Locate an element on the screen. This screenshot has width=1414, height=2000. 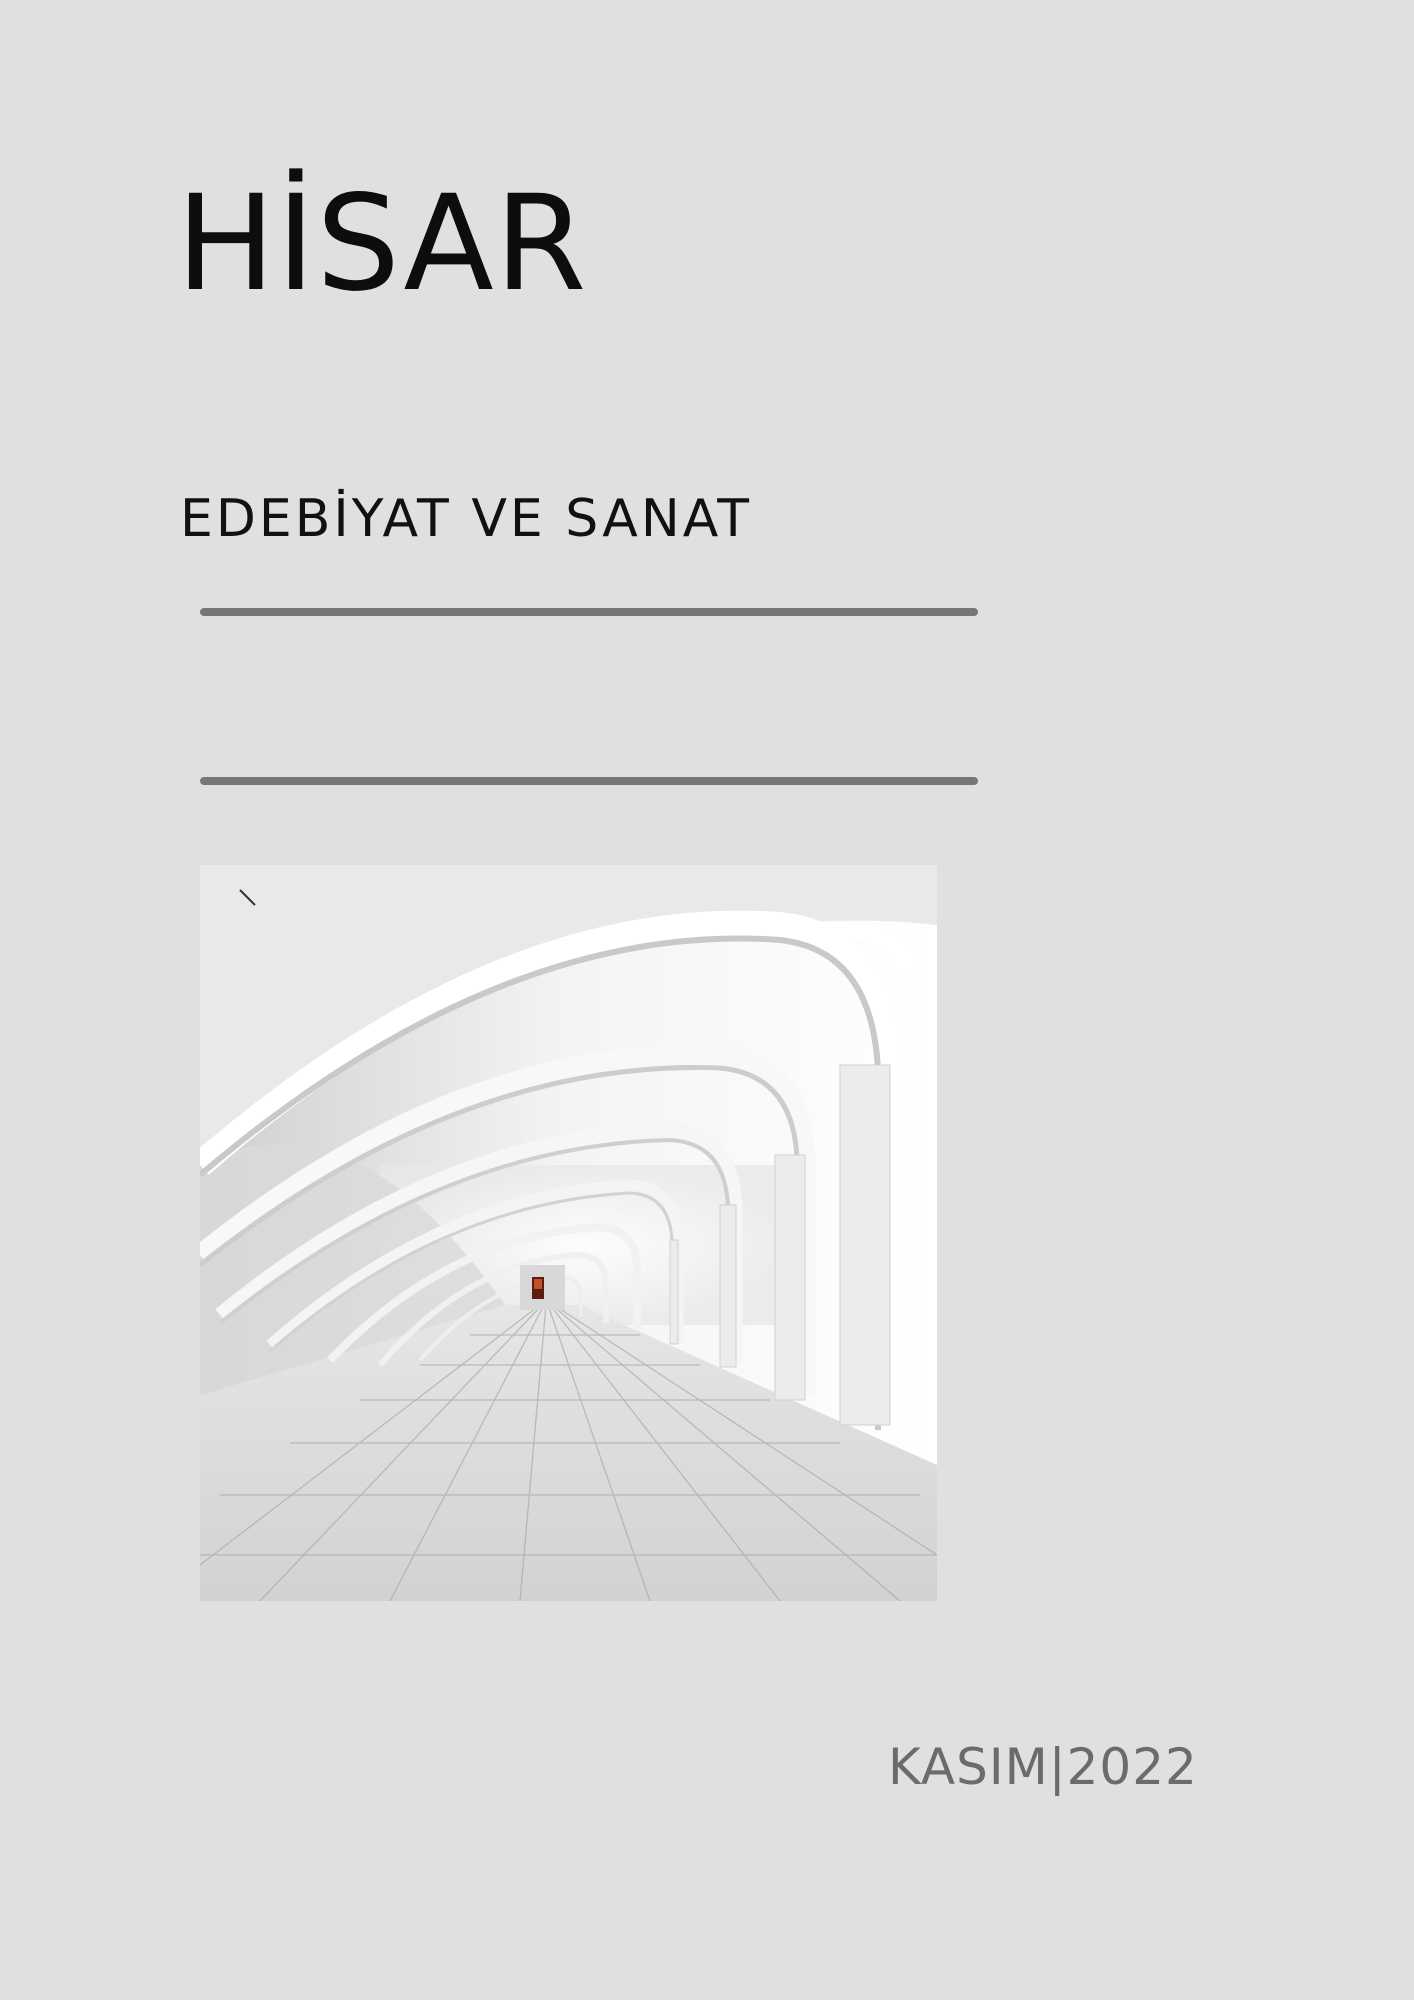
issue-date: KASIM|2022 is located at coordinates (1043, 1767).